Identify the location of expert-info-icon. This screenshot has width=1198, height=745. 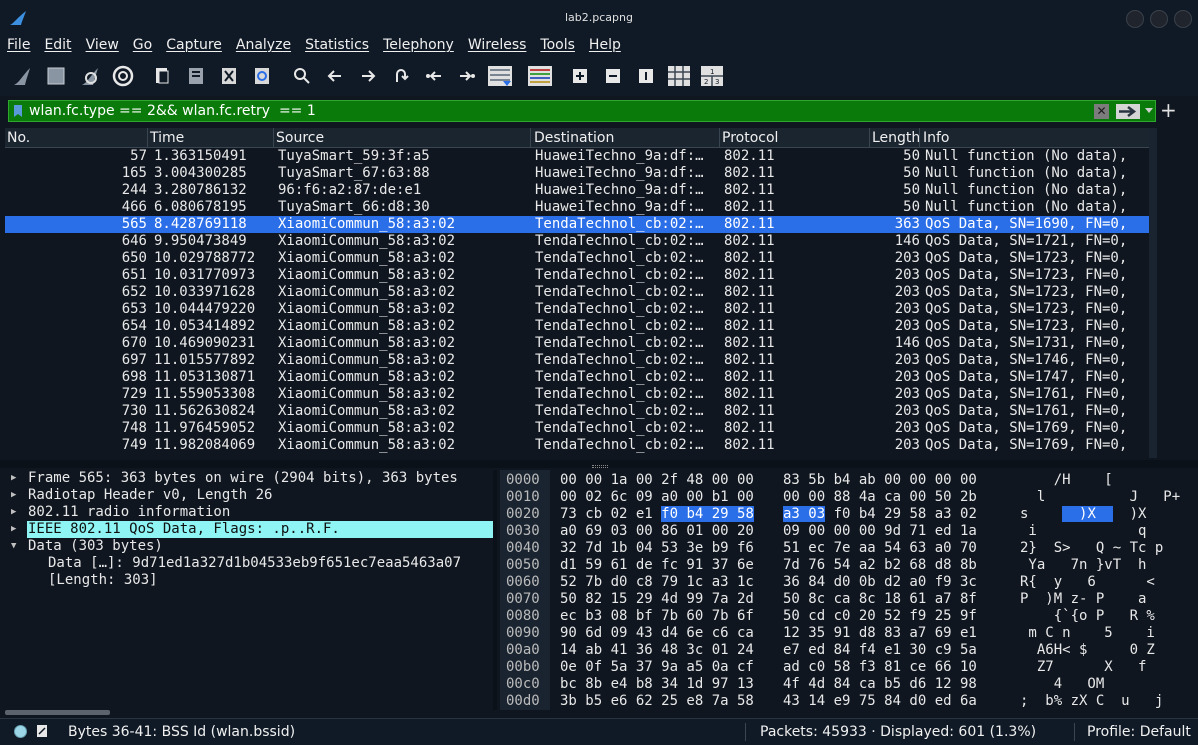
(20, 731).